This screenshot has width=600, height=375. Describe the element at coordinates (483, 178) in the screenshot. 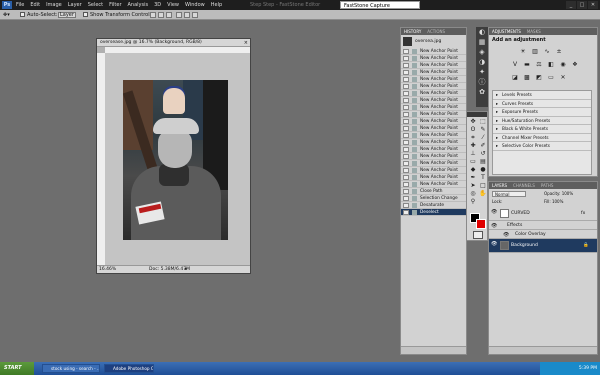

I see `type-tool-icon: T` at that location.